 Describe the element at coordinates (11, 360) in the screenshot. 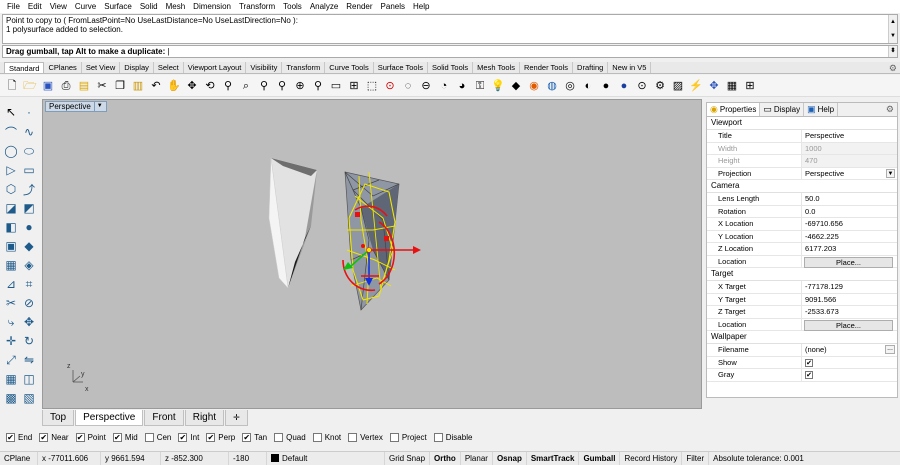

I see `scale-tool-icon: ⤢` at that location.